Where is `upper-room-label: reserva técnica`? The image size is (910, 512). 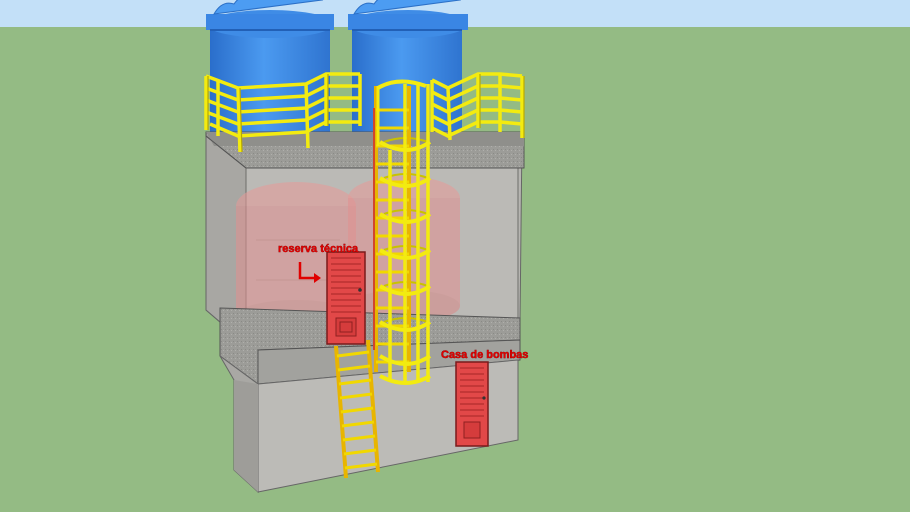
upper-room-label: reserva técnica is located at coordinates (318, 249).